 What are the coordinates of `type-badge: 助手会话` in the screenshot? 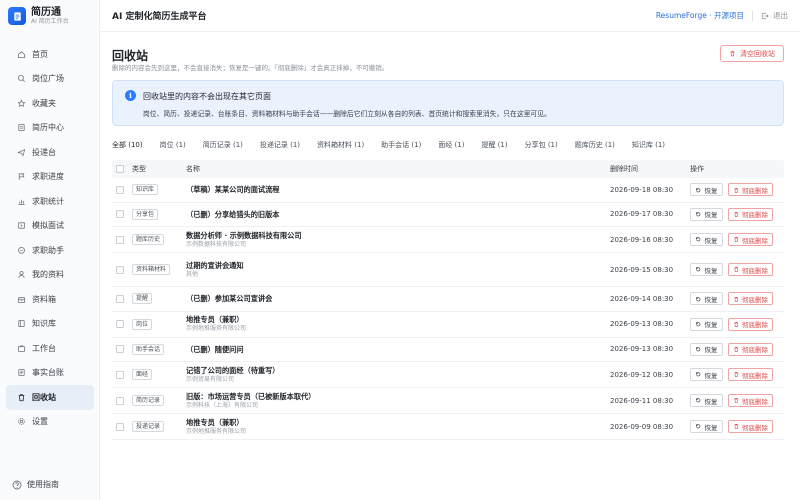 It's located at (148, 349).